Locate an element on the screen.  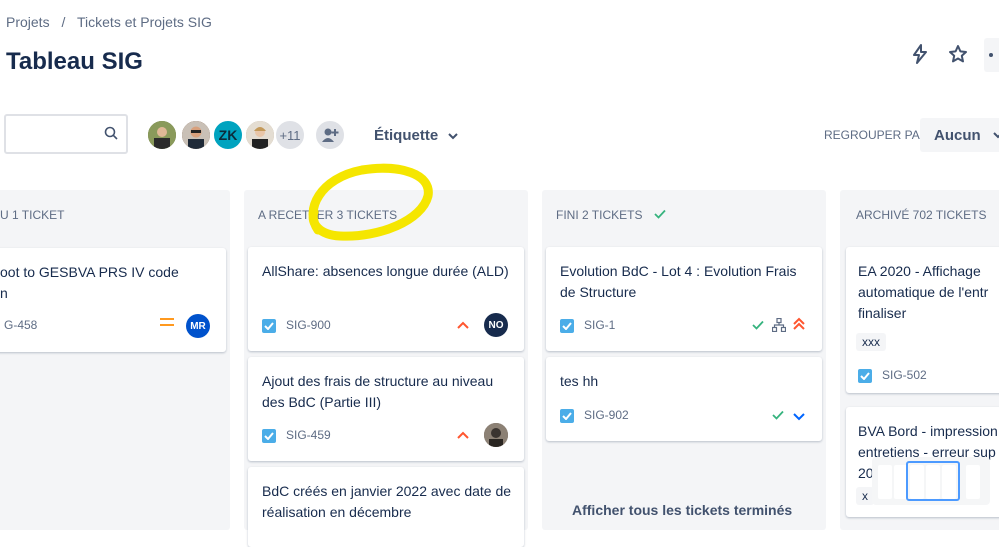
assignee-avatar: NO is located at coordinates (496, 325).